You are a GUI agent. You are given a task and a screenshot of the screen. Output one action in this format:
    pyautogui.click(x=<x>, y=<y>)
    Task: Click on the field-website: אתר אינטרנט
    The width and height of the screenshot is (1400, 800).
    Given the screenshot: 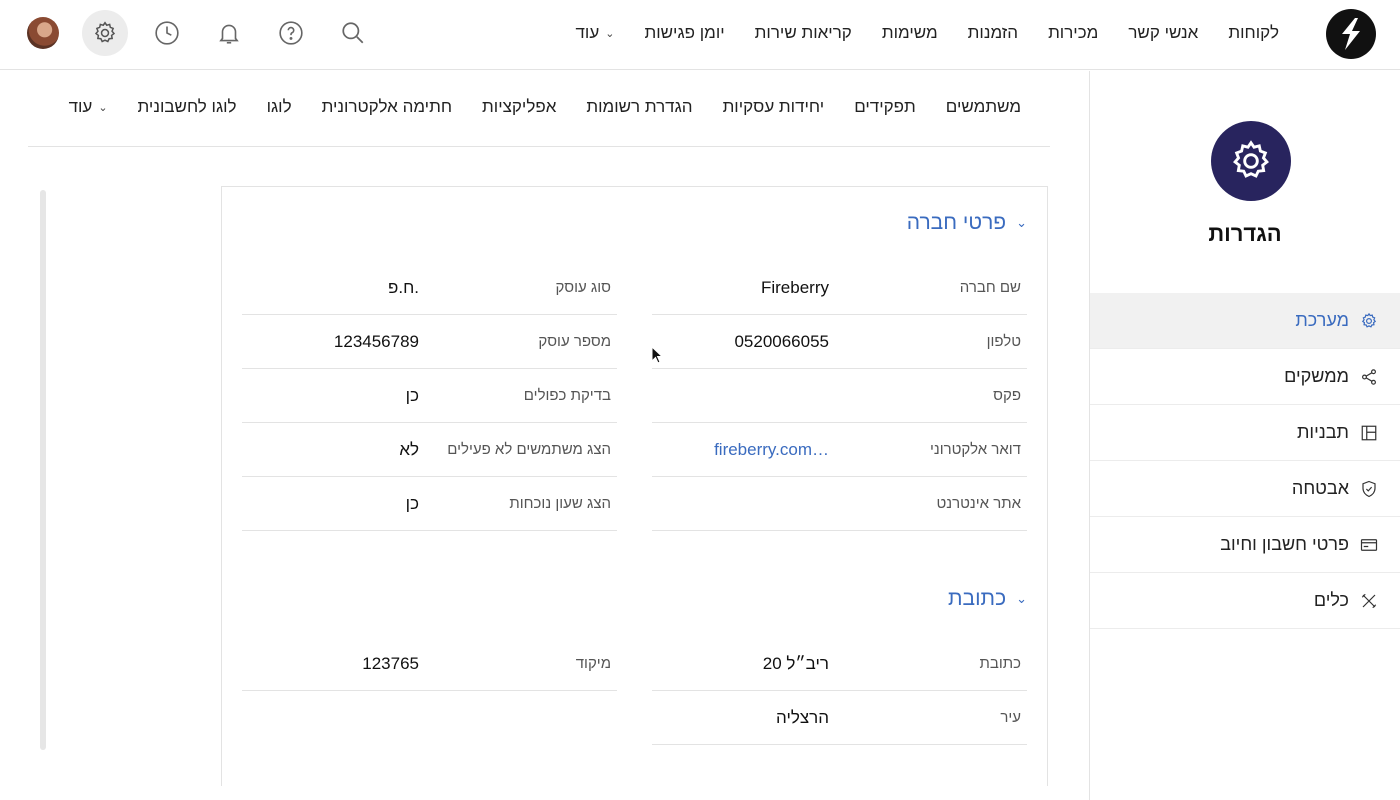 What is the action you would take?
    pyautogui.click(x=839, y=504)
    